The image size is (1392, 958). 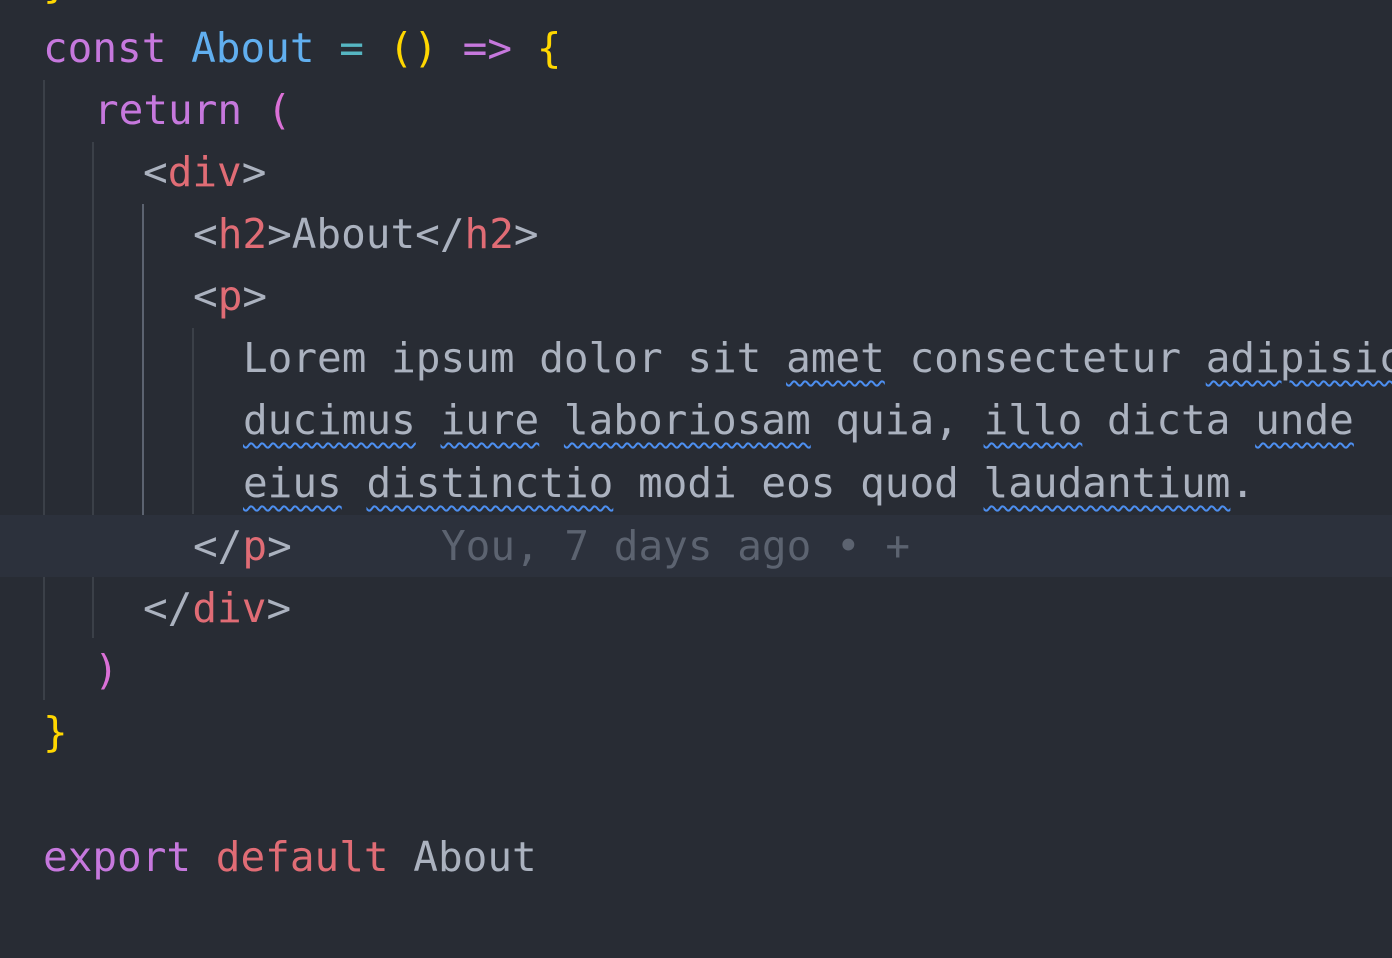 What do you see at coordinates (302, 857) in the screenshot?
I see `keyword-default: default` at bounding box center [302, 857].